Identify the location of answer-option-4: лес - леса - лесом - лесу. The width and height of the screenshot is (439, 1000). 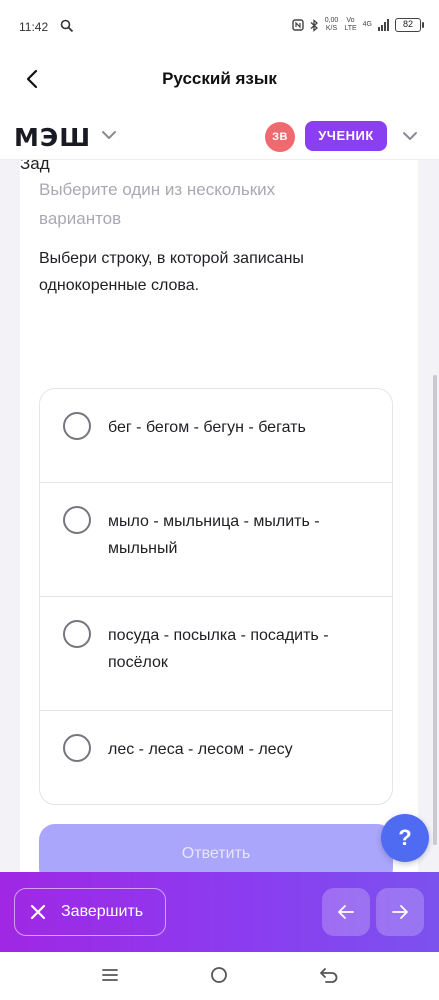
(216, 757).